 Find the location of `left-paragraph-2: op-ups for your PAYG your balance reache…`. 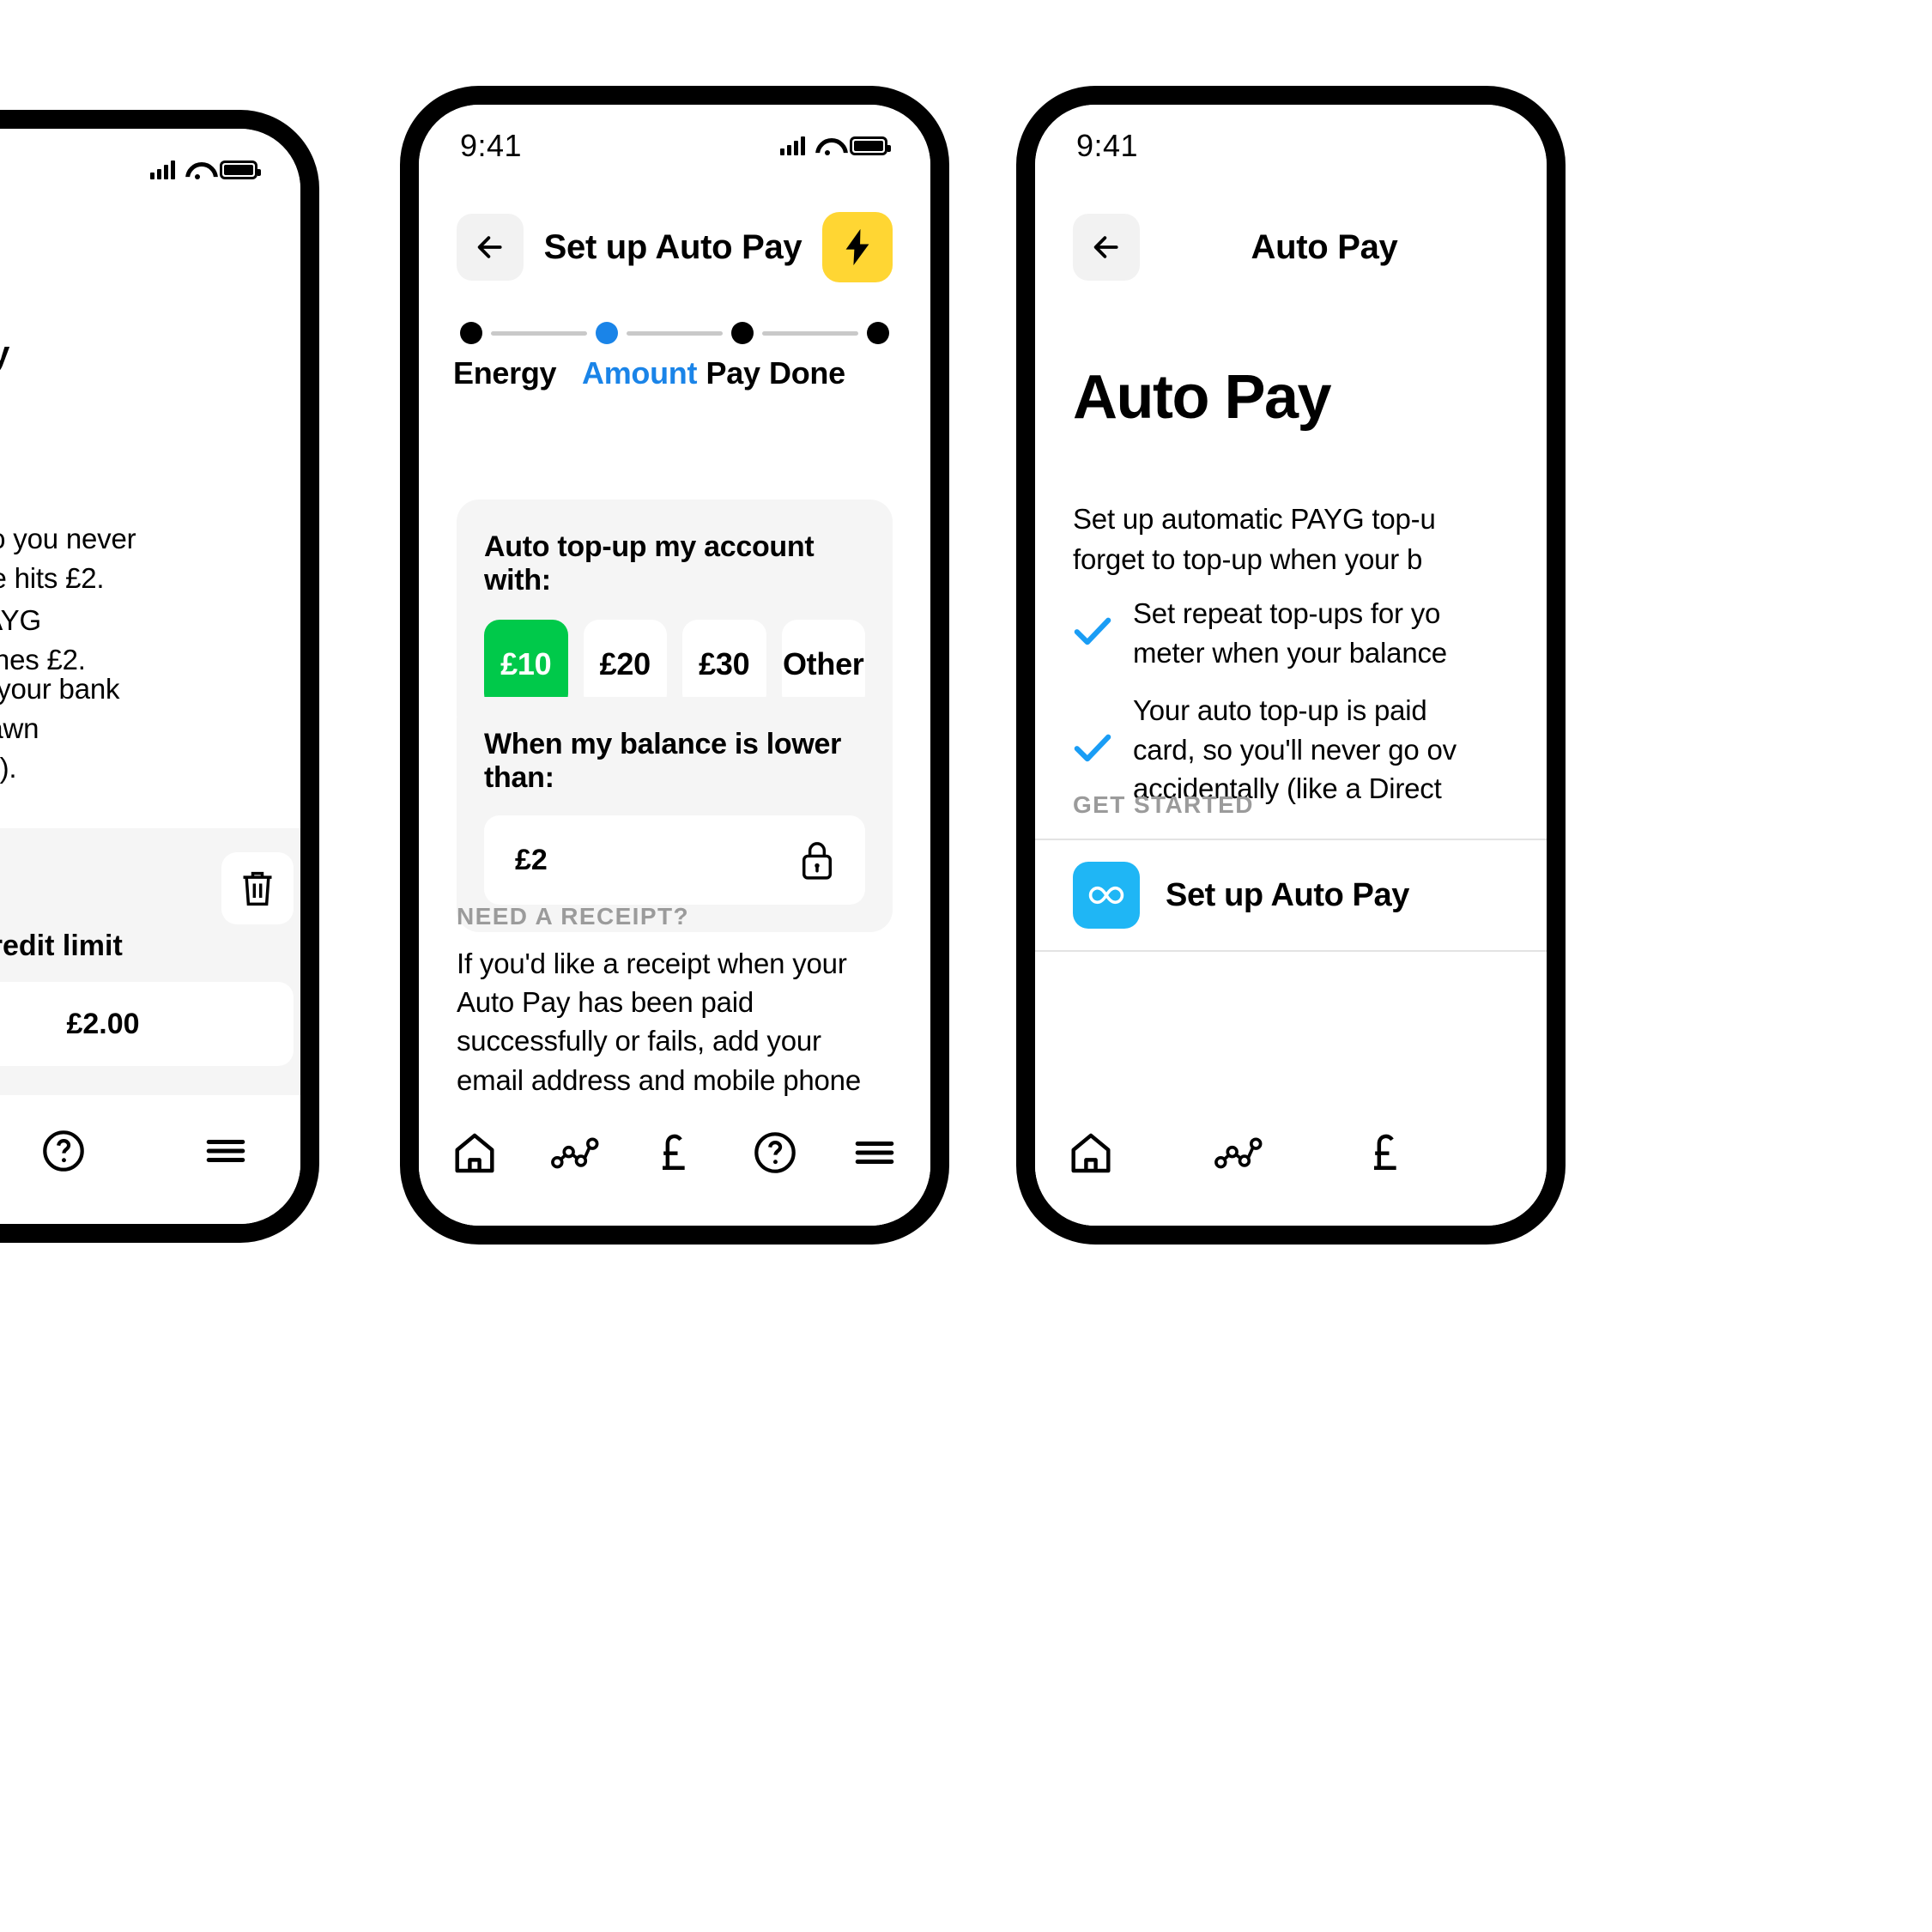

left-paragraph-2: op-ups for your PAYG your balance reache… is located at coordinates (43, 640).